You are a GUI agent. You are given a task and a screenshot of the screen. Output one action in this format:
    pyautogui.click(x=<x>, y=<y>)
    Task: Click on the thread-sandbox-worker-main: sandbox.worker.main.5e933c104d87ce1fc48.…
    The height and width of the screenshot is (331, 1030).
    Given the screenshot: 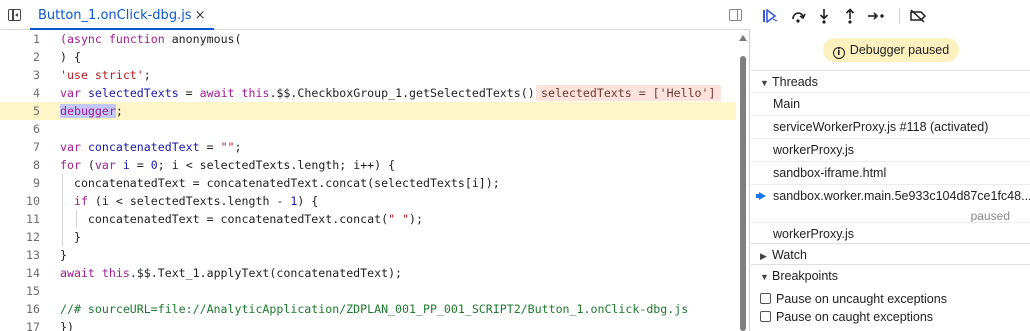 What is the action you would take?
    pyautogui.click(x=890, y=203)
    